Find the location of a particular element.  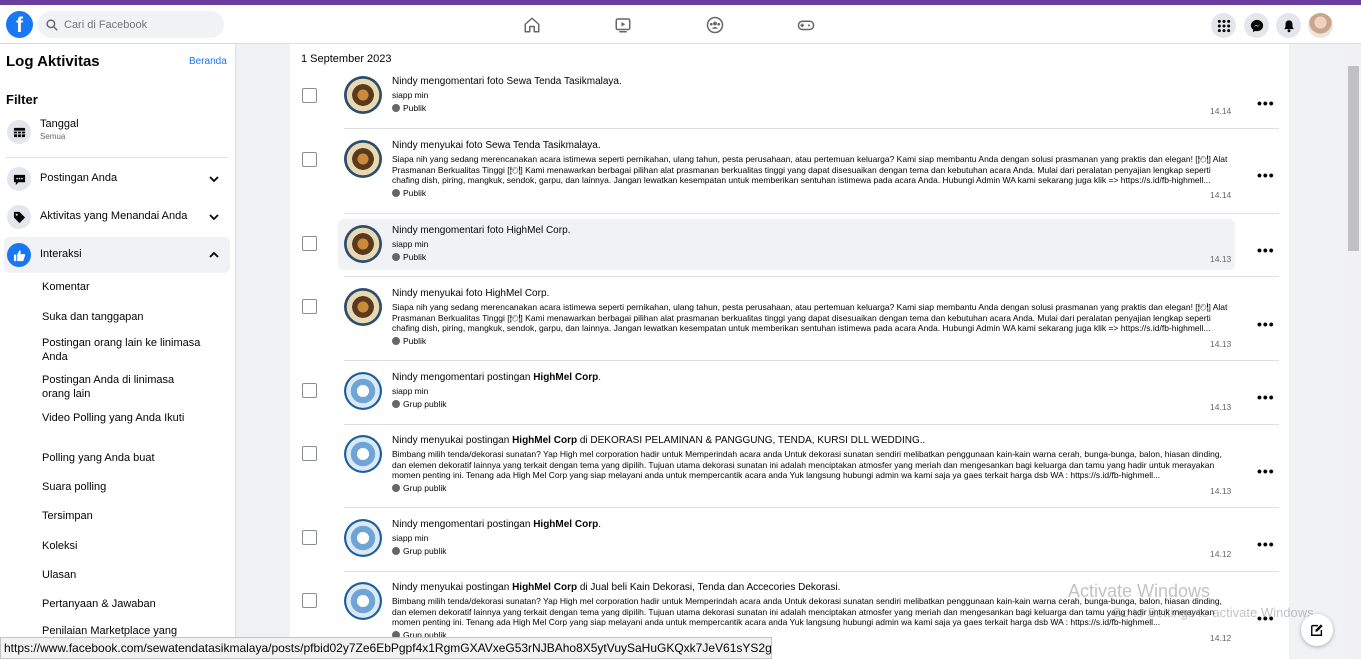

sub-item-comments: Komentar is located at coordinates (122, 287).